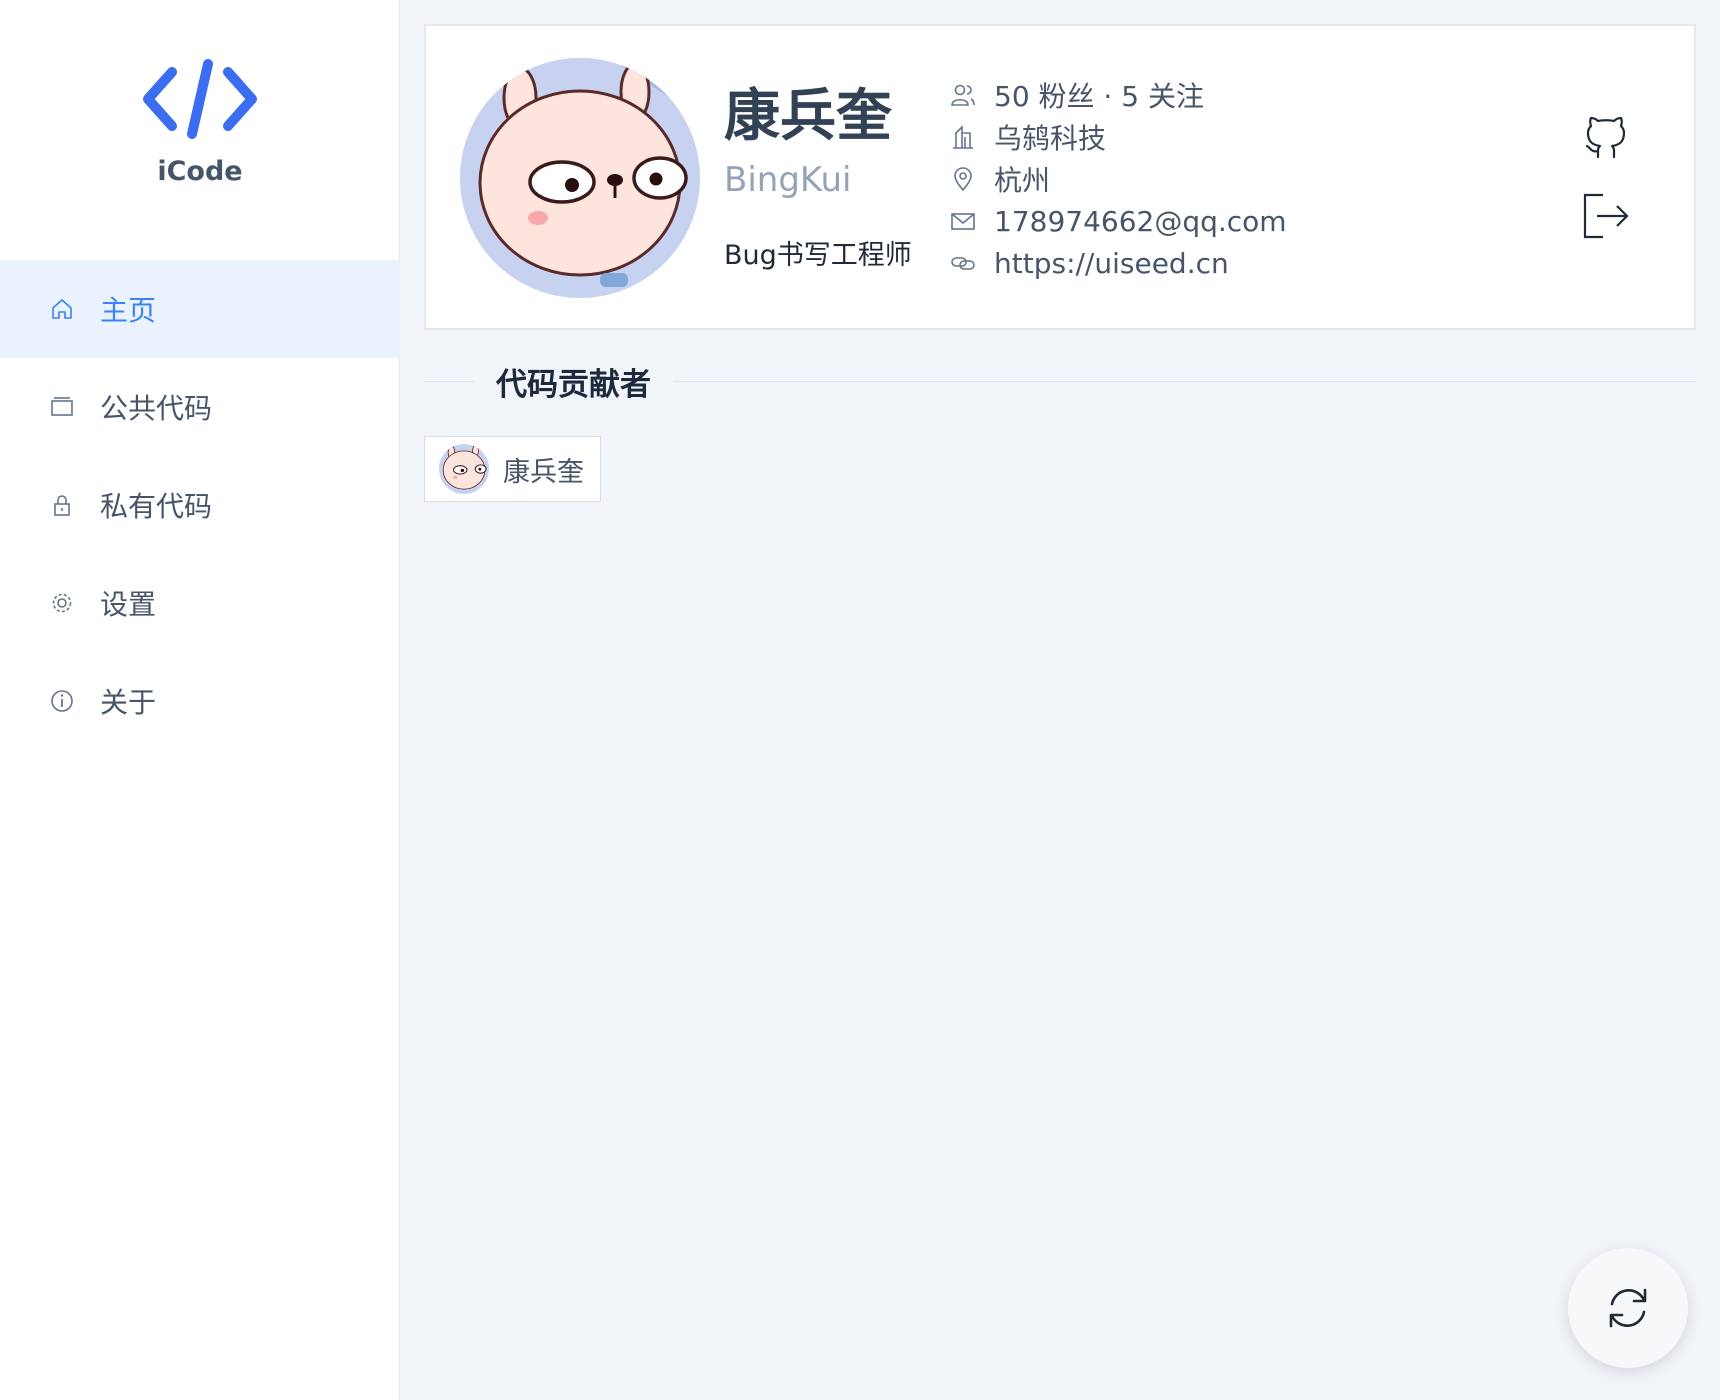 The width and height of the screenshot is (1720, 1400). What do you see at coordinates (1117, 137) in the screenshot?
I see `company-row: 乌鸫科技` at bounding box center [1117, 137].